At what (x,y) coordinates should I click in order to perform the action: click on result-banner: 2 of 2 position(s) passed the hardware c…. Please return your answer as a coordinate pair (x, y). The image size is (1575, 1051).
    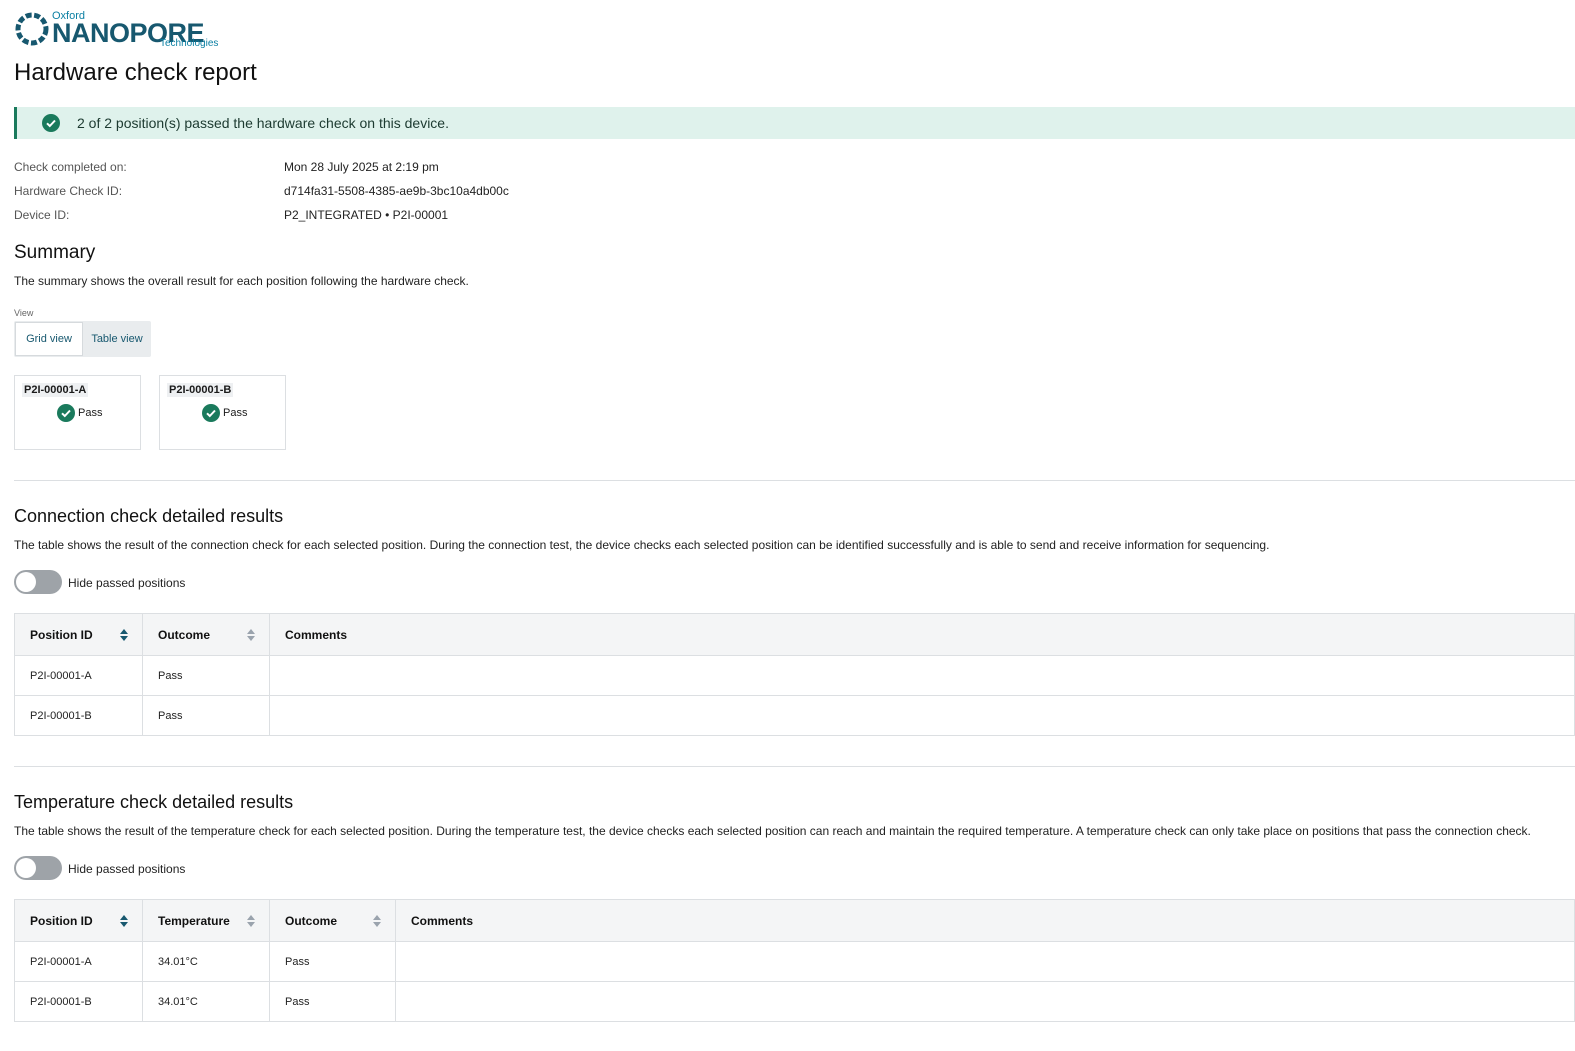
    Looking at the image, I should click on (794, 123).